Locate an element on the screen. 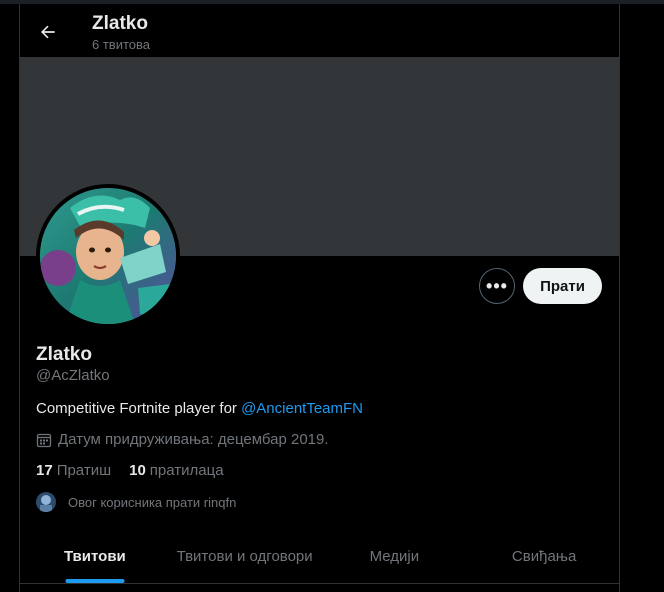 The height and width of the screenshot is (592, 664). followed-by-text: Овог корисника прати rinqfn is located at coordinates (152, 502).